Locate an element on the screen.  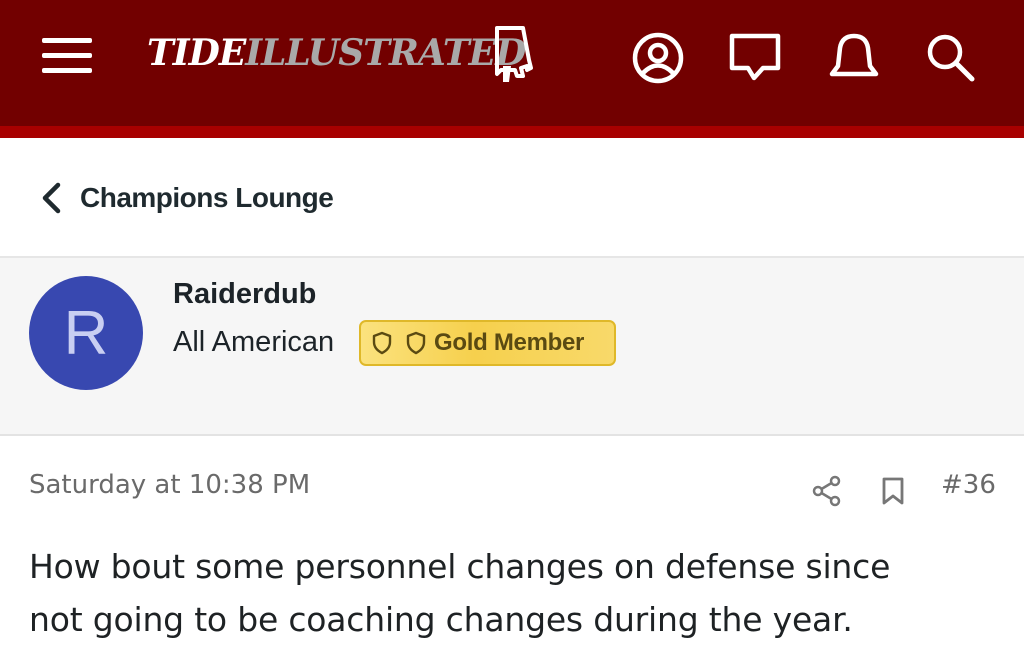
messages-button is located at coordinates (755, 58).